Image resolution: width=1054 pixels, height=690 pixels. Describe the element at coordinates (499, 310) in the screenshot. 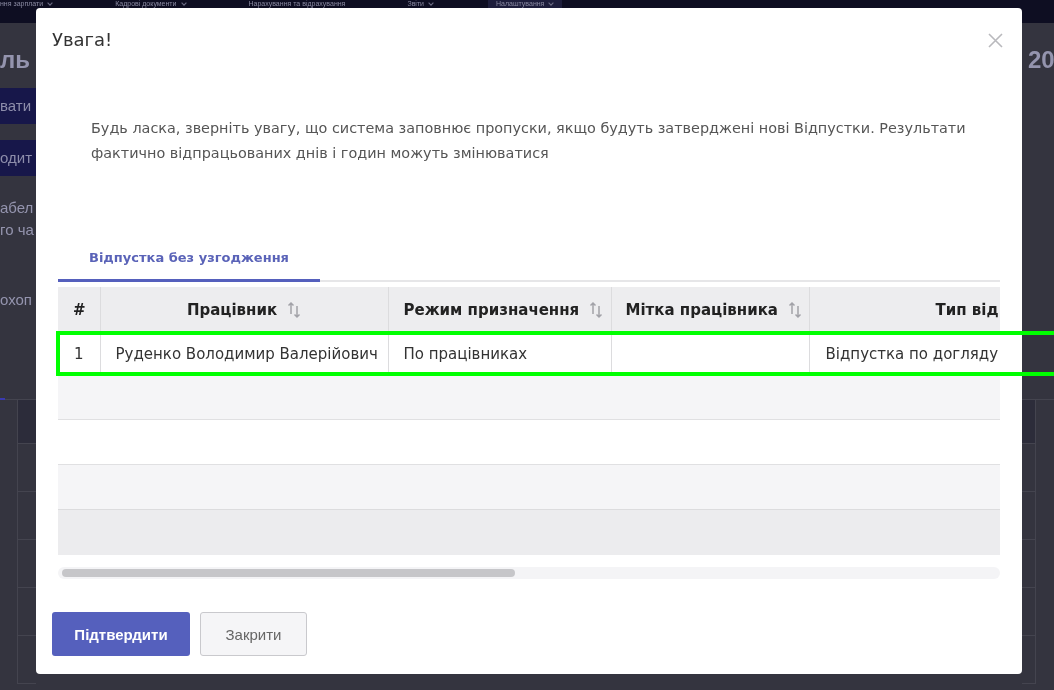

I see `column-header: Режим призначення` at that location.